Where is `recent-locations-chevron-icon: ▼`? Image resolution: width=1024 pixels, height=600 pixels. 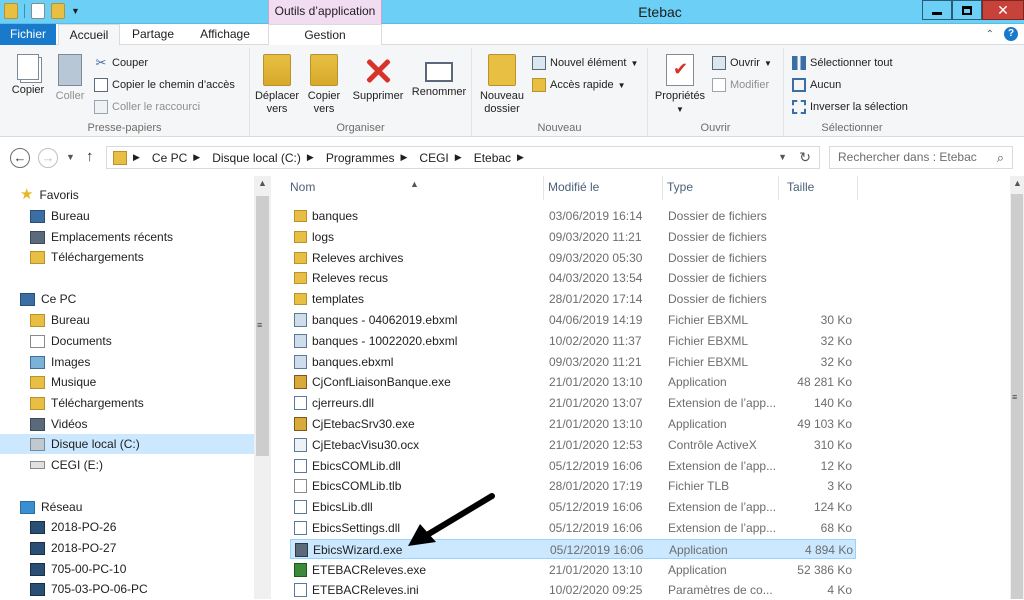
recent-locations-chevron-icon: ▼ is located at coordinates (70, 157).